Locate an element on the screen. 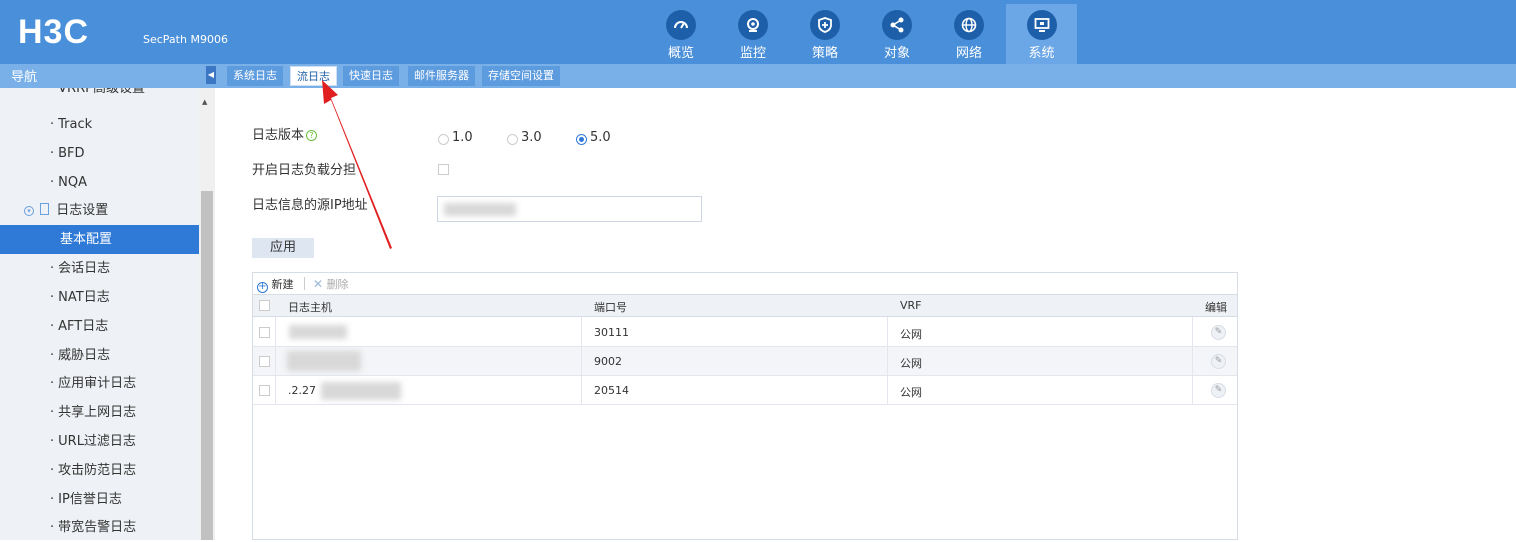 The height and width of the screenshot is (542, 1516). delete-button-label: 删除 is located at coordinates (337, 284).